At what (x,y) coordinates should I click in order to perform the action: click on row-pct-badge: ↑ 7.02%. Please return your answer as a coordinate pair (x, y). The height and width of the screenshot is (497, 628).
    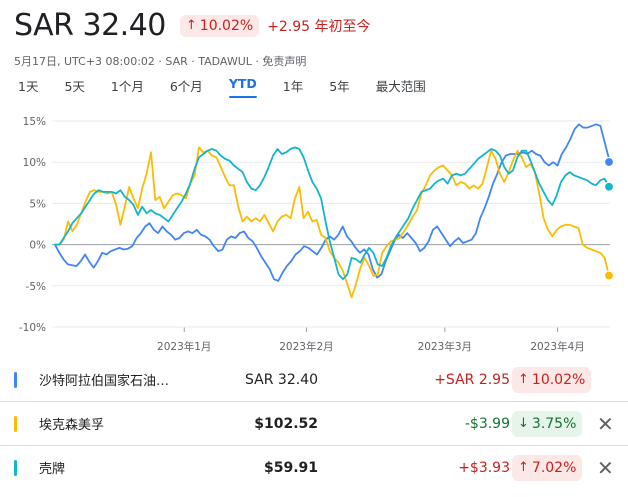
    Looking at the image, I should click on (547, 467).